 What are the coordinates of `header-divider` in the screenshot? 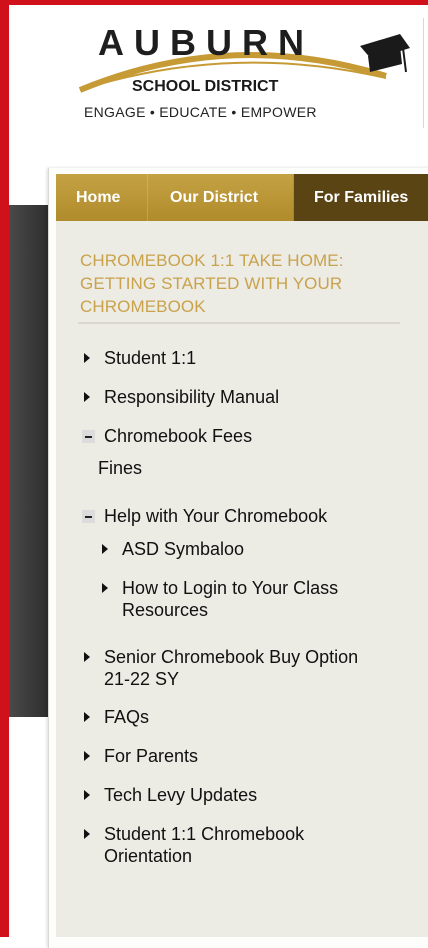 It's located at (423, 73).